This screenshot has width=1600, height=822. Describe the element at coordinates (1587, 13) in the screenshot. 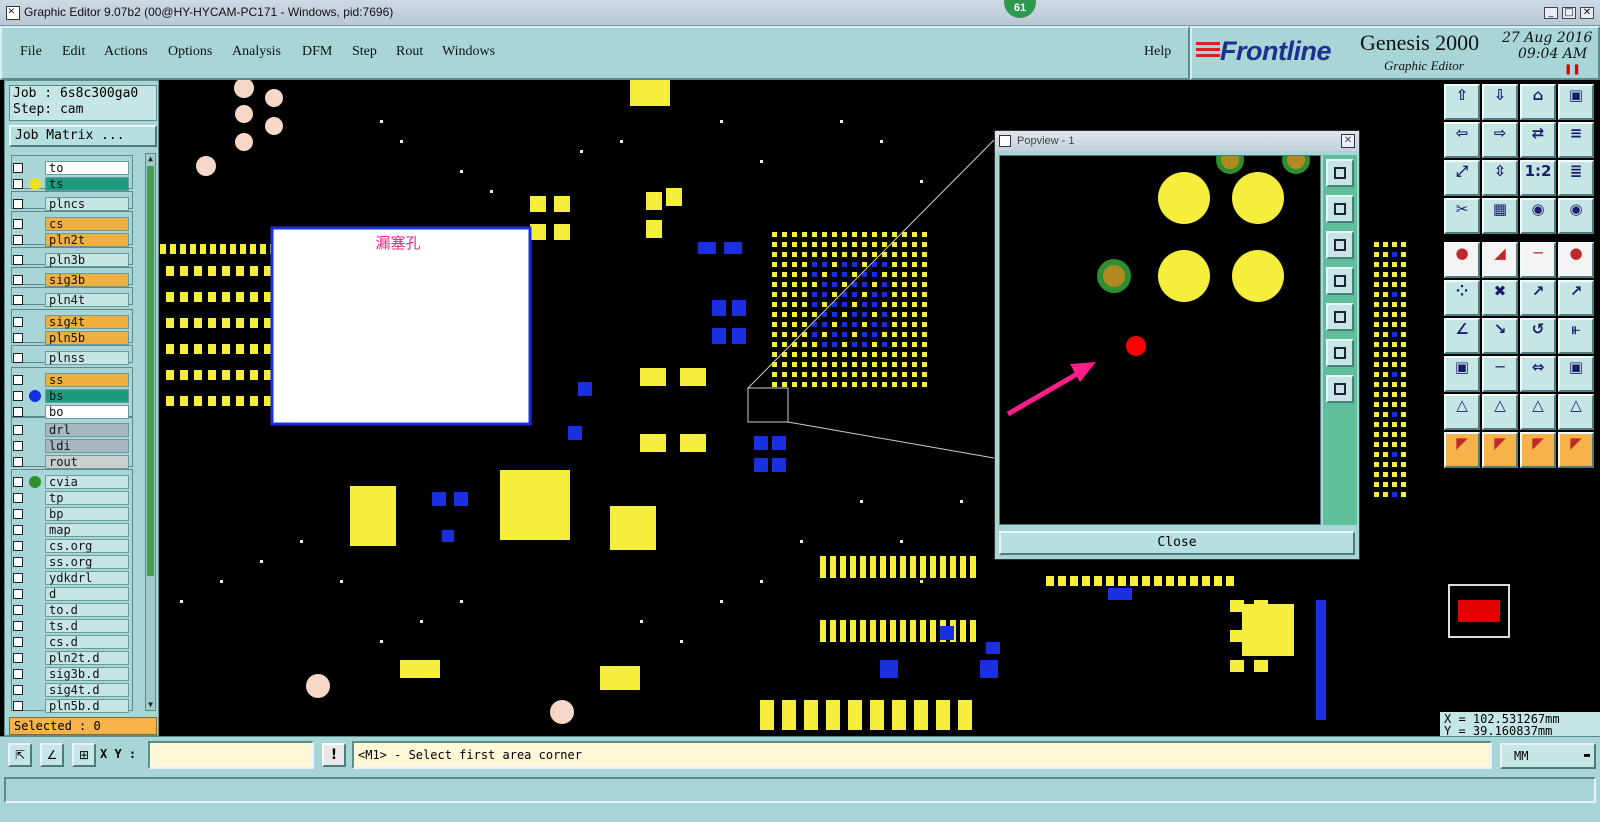

I see `close-window-button: ✕` at that location.